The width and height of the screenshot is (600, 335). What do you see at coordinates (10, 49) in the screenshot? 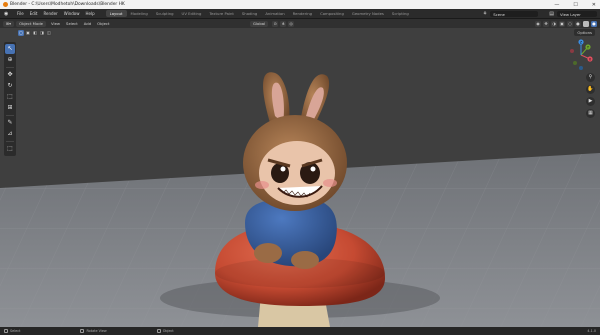
I see `select-box-tool-icon: ↖` at bounding box center [10, 49].